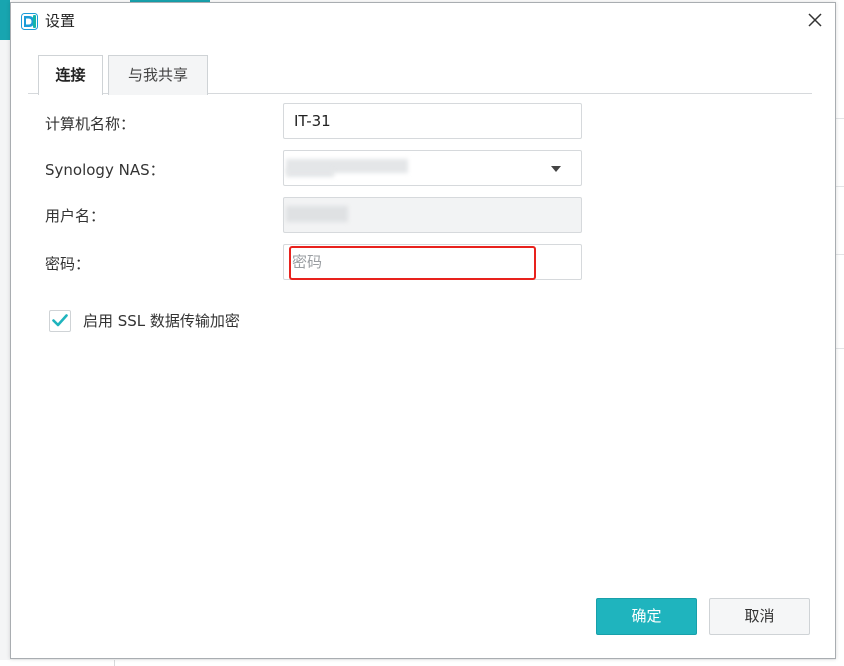 This screenshot has width=844, height=666. What do you see at coordinates (432, 121) in the screenshot?
I see `computer-name-input: IT-31` at bounding box center [432, 121].